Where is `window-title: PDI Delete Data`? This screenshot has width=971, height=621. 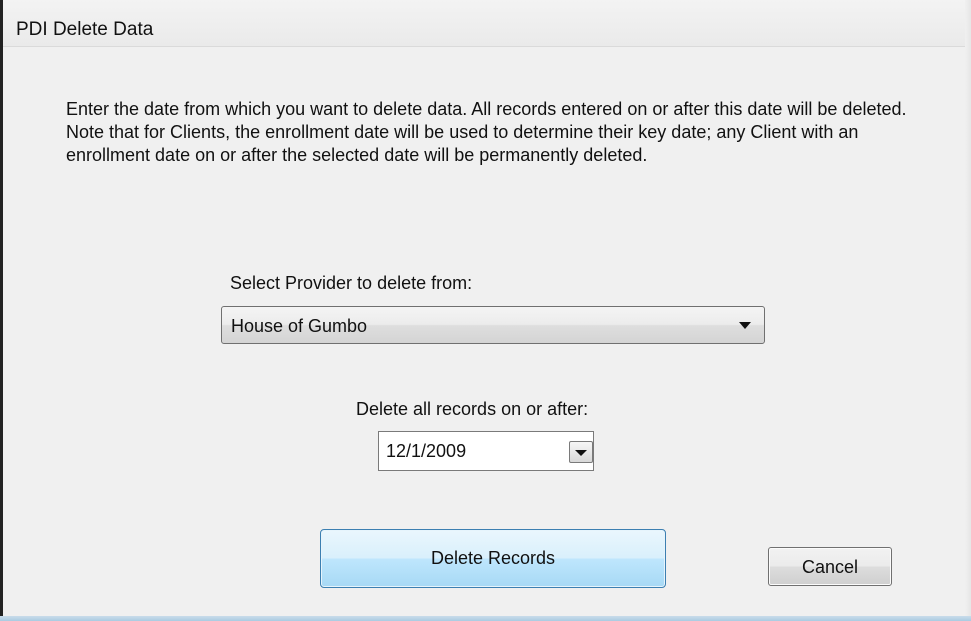
window-title: PDI Delete Data is located at coordinates (85, 29).